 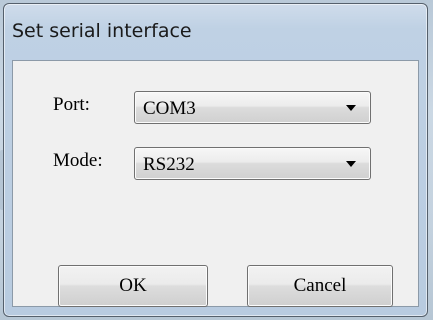 What do you see at coordinates (252, 107) in the screenshot?
I see `port-dropdown: COM3` at bounding box center [252, 107].